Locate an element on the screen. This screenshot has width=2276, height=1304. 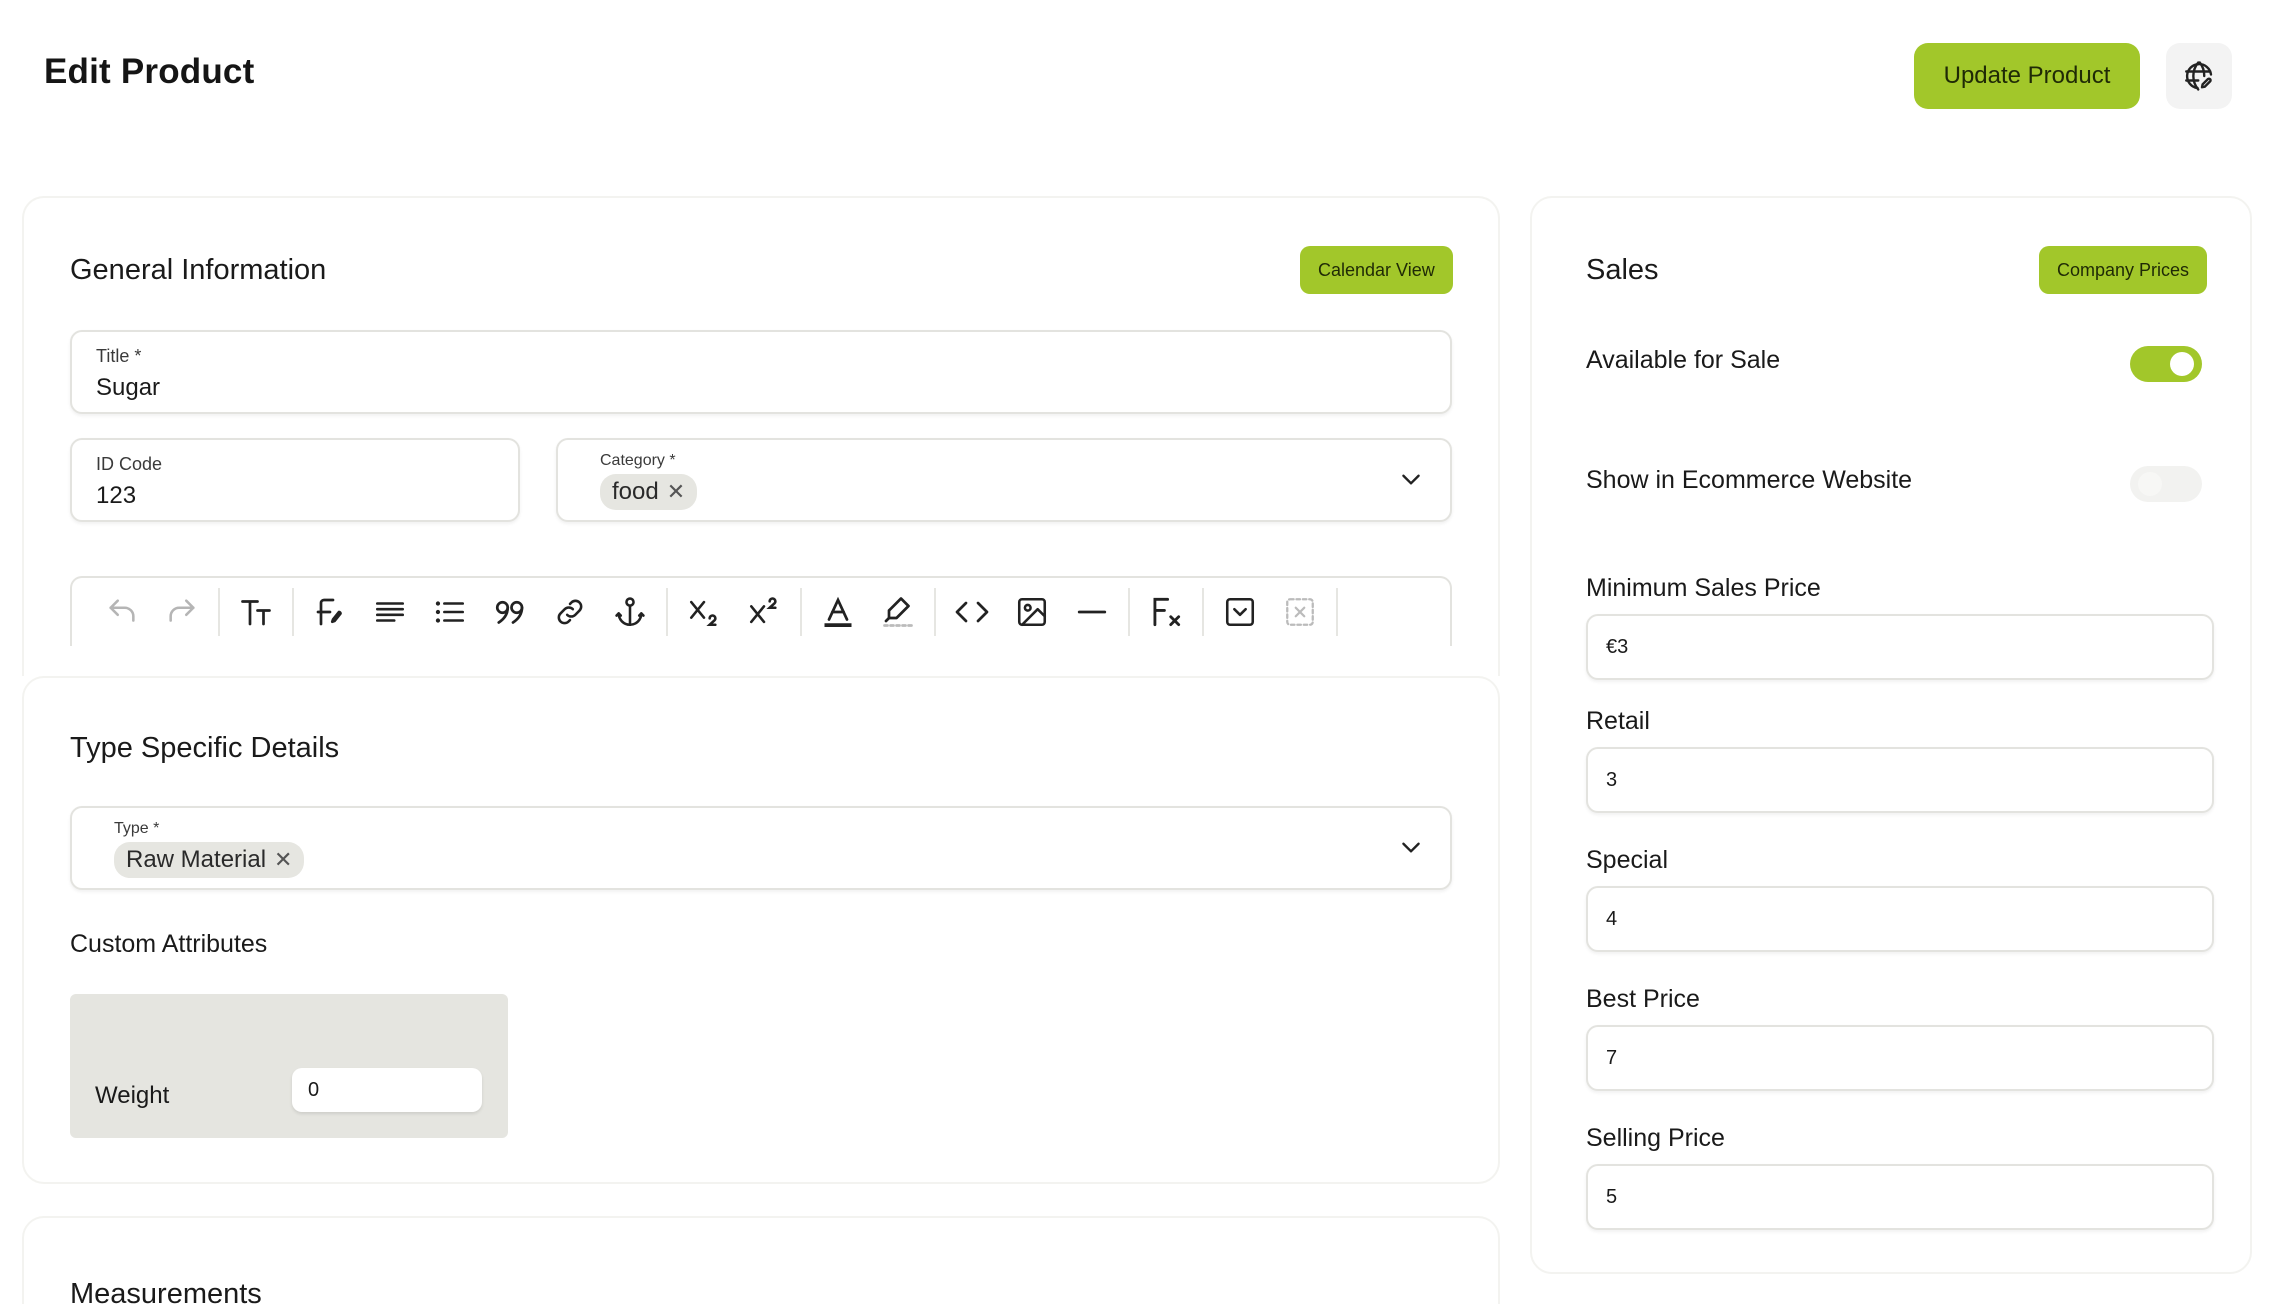
title-field-value: Sugar is located at coordinates (128, 387).